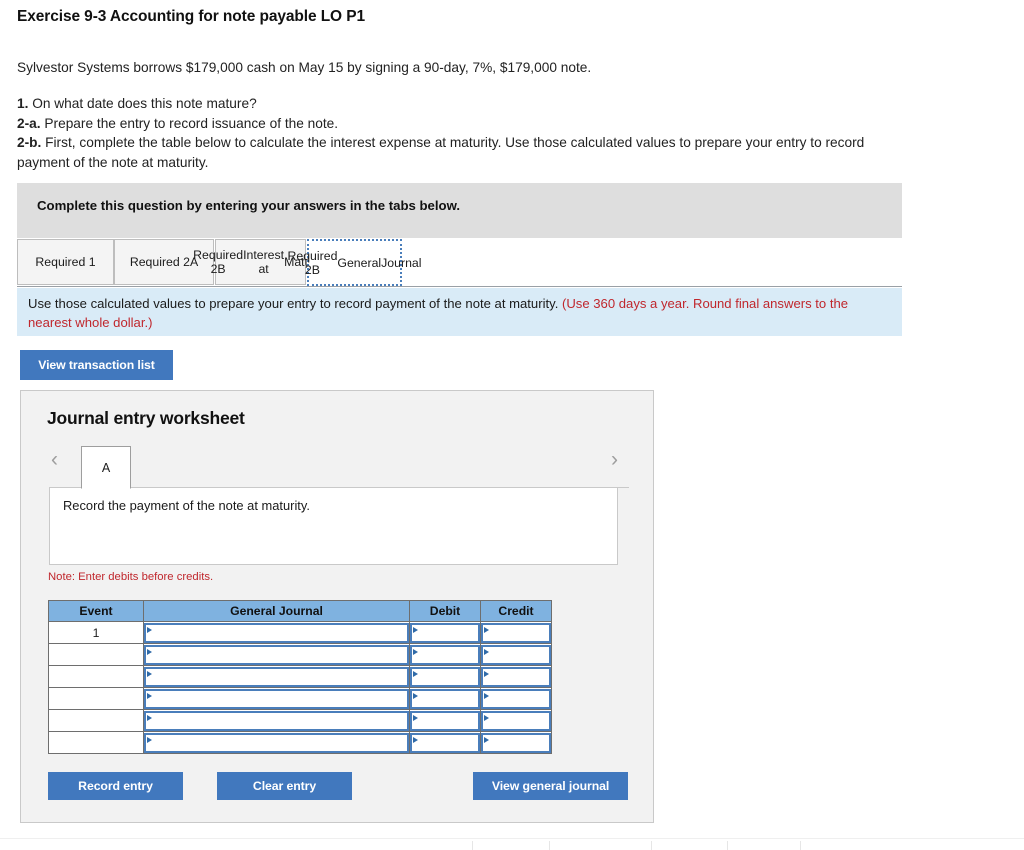  What do you see at coordinates (512, 844) in the screenshot?
I see `page-bottom-strip` at bounding box center [512, 844].